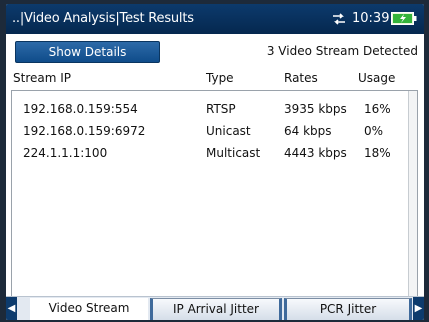 This screenshot has width=429, height=322. I want to click on network-activity-icon, so click(339, 19).